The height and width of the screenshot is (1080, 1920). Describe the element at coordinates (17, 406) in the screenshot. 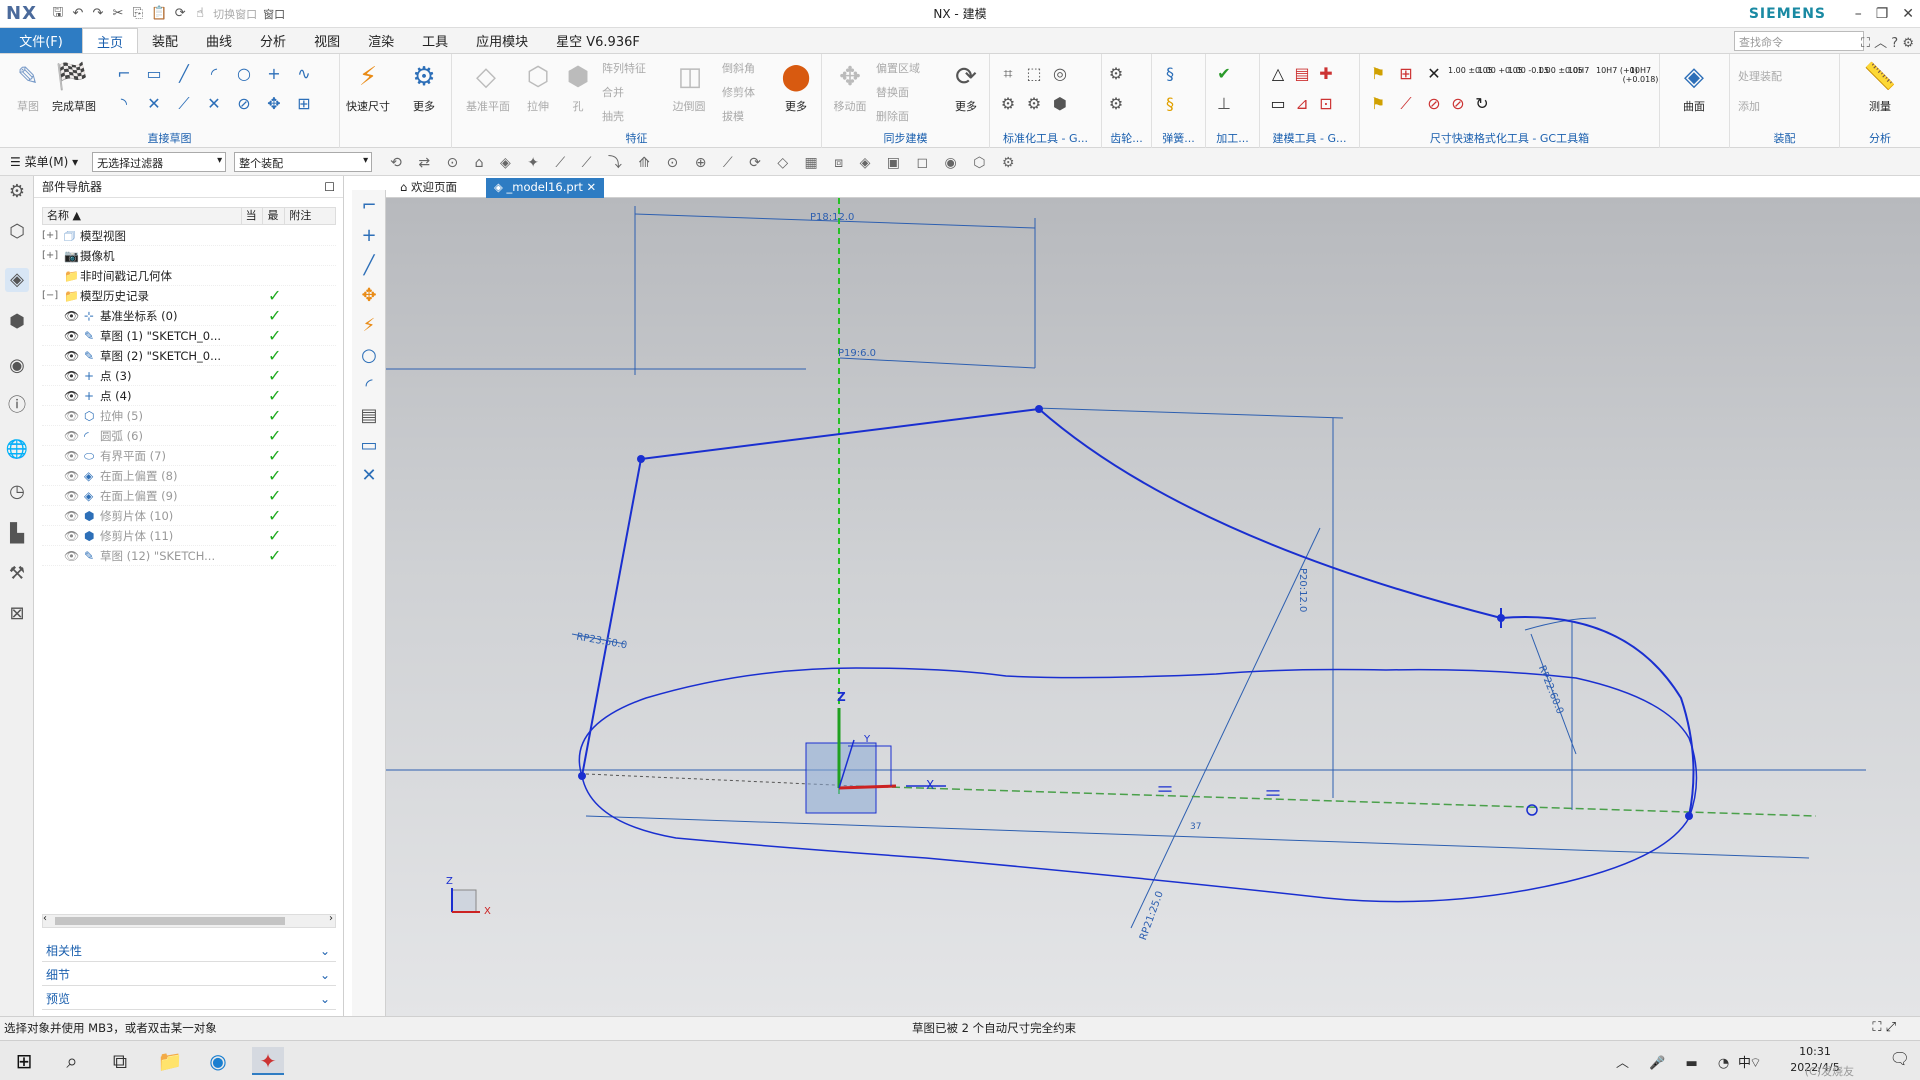

I see `info-icon: ⓘ` at that location.